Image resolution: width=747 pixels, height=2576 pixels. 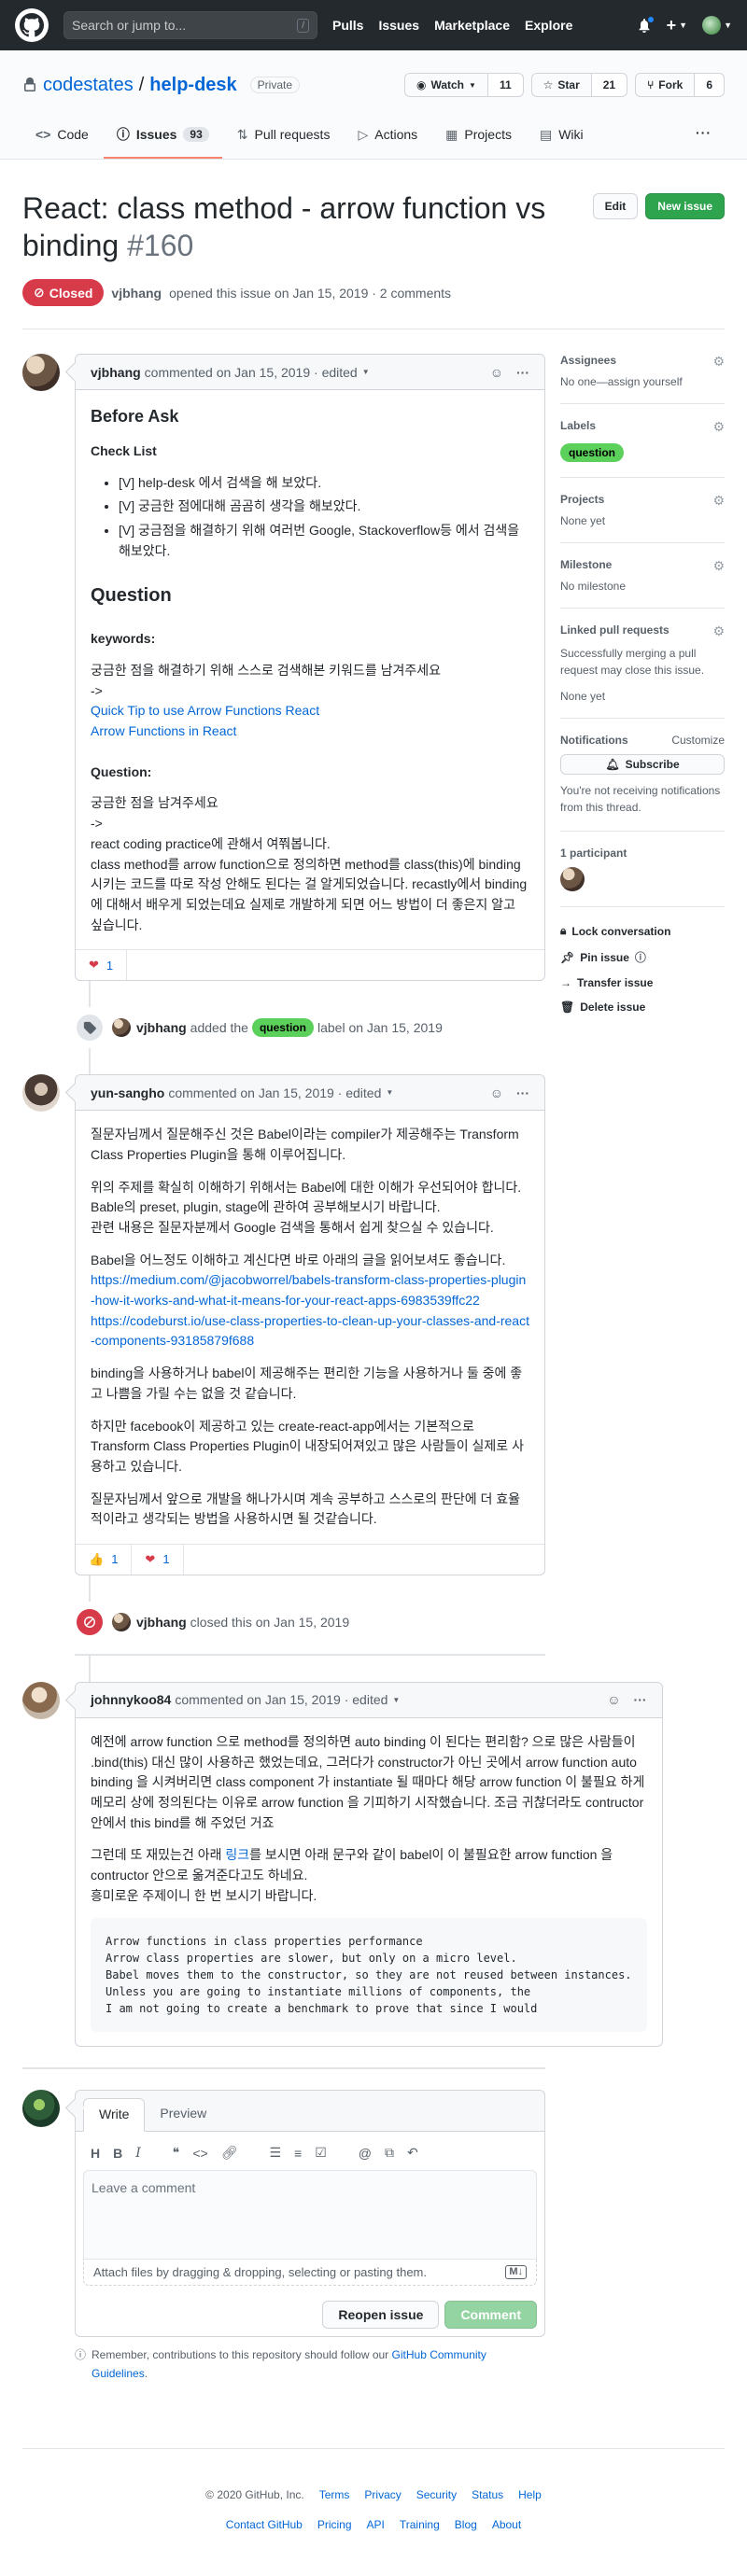 What do you see at coordinates (127, 1092) in the screenshot?
I see `comment-author: yun-sangho` at bounding box center [127, 1092].